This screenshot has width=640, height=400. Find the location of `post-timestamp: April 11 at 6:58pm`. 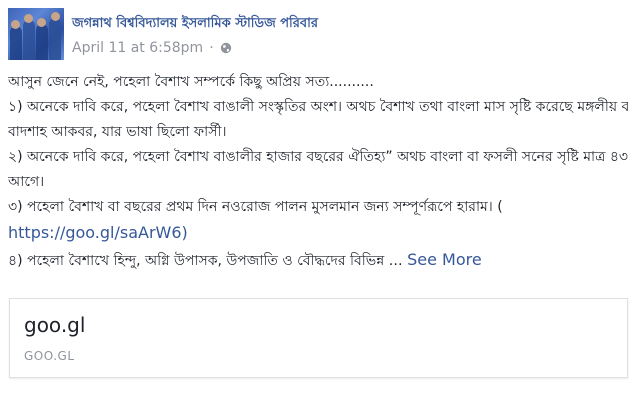

post-timestamp: April 11 at 6:58pm is located at coordinates (137, 48).